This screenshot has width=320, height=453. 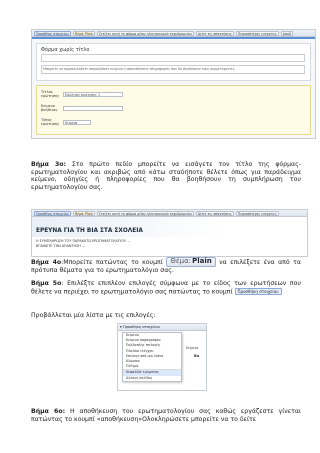 I want to click on step4-text-before: :Μπορείτε πατώντας το κουμπί, so click(x=112, y=262).